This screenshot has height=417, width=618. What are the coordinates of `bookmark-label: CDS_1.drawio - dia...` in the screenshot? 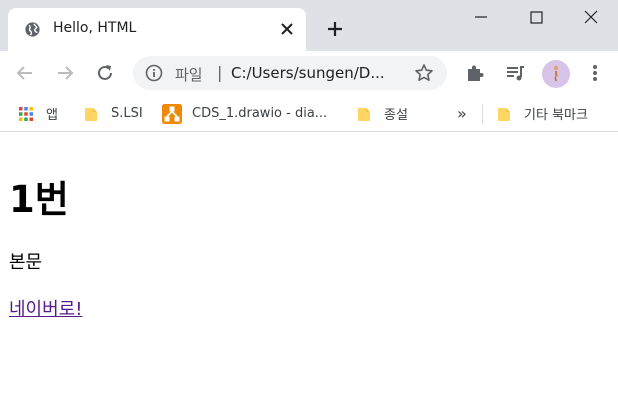 It's located at (260, 113).